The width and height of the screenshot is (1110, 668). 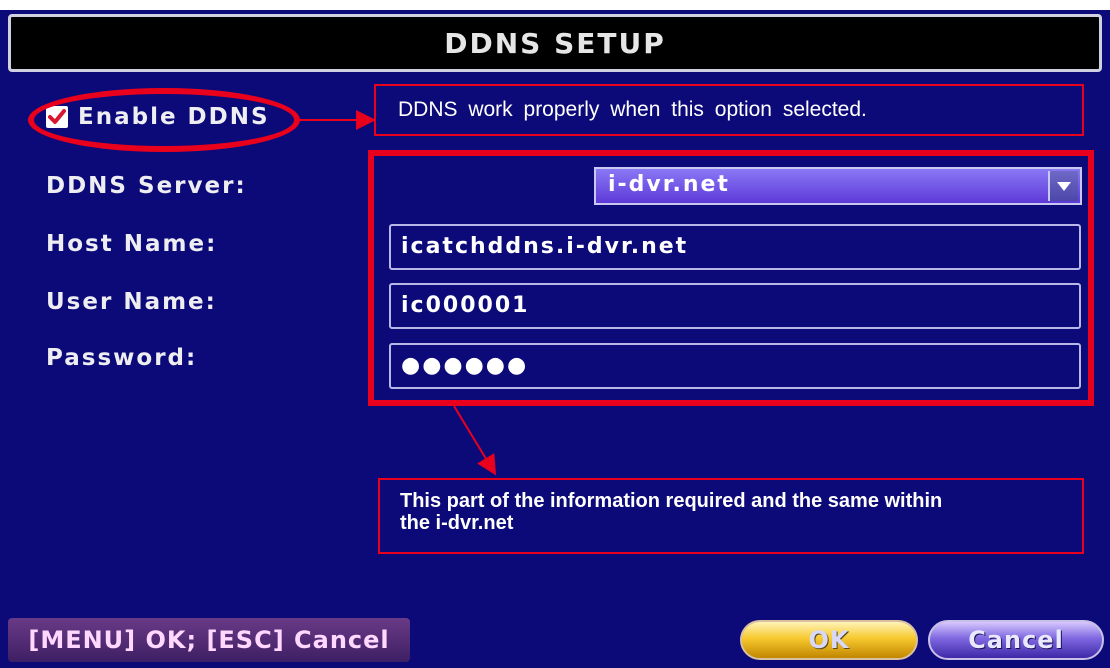 I want to click on ok-button-label: OK, so click(x=829, y=640).